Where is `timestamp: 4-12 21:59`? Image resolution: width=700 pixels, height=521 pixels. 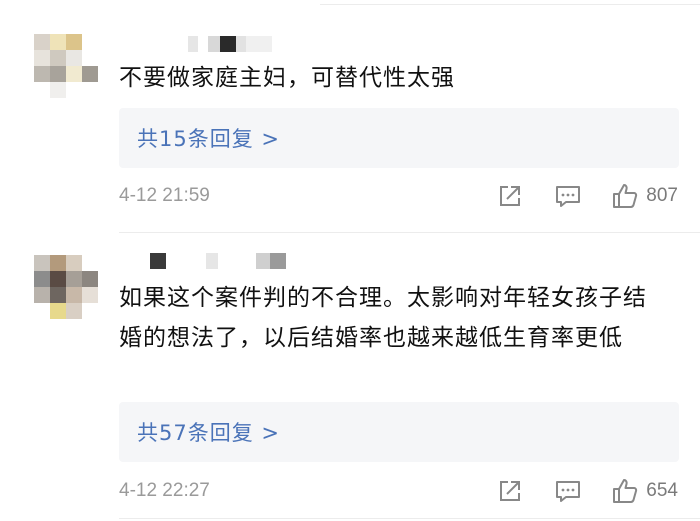
timestamp: 4-12 21:59 is located at coordinates (164, 195).